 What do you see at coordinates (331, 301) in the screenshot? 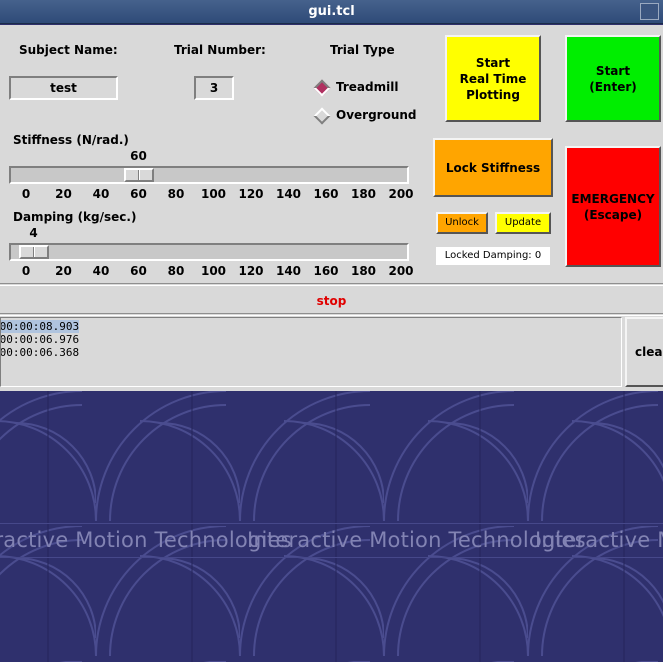
I see `status-text: stop` at bounding box center [331, 301].